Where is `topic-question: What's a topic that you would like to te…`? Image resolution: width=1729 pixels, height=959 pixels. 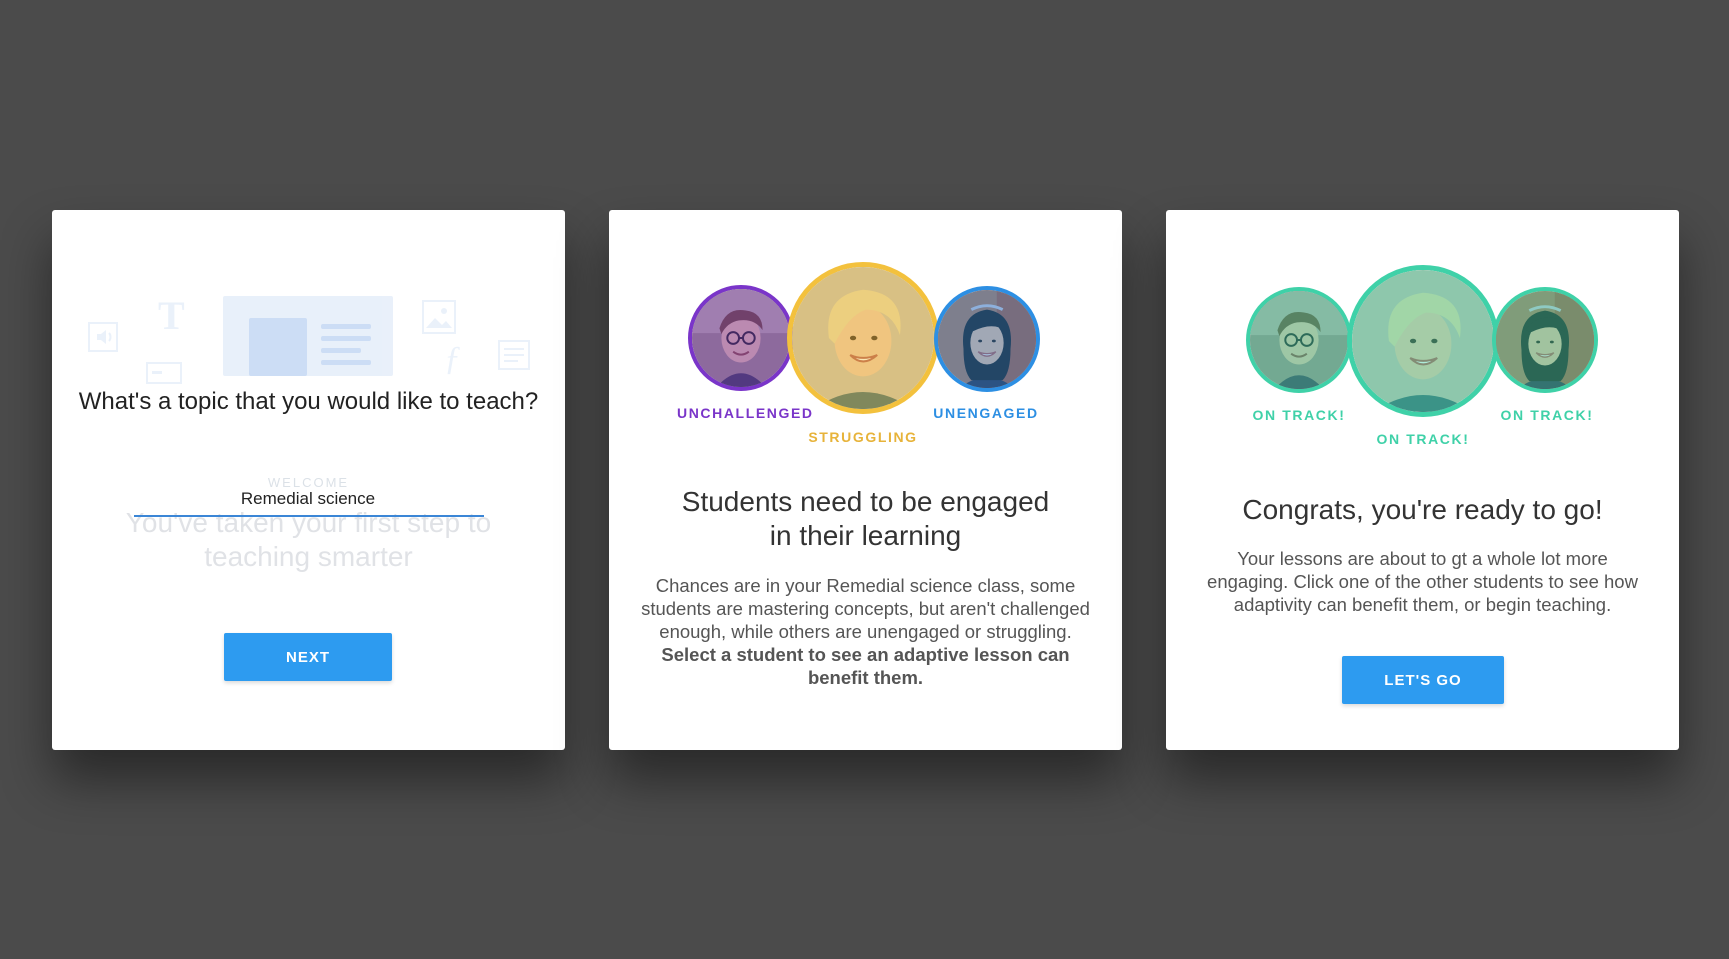 topic-question: What's a topic that you would like to te… is located at coordinates (308, 401).